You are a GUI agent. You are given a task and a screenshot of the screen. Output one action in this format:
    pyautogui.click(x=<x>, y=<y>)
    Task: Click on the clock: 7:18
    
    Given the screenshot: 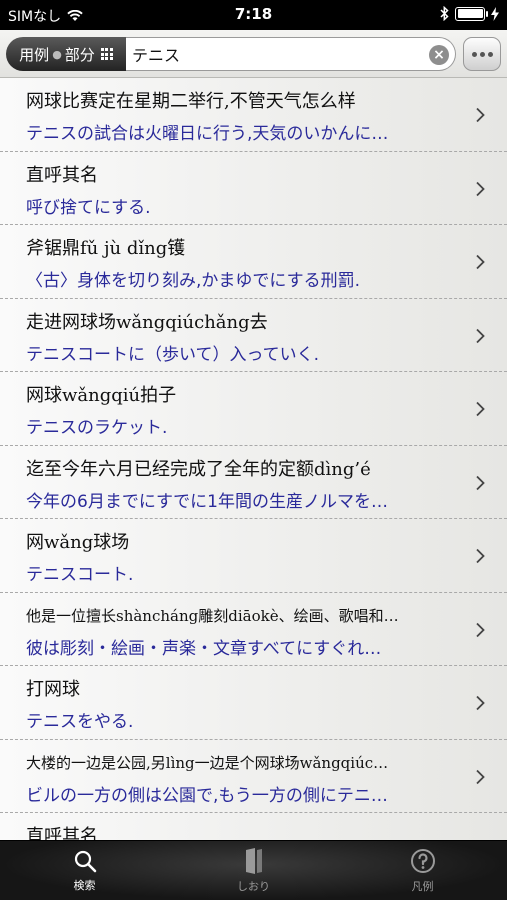 What is the action you would take?
    pyautogui.click(x=253, y=14)
    